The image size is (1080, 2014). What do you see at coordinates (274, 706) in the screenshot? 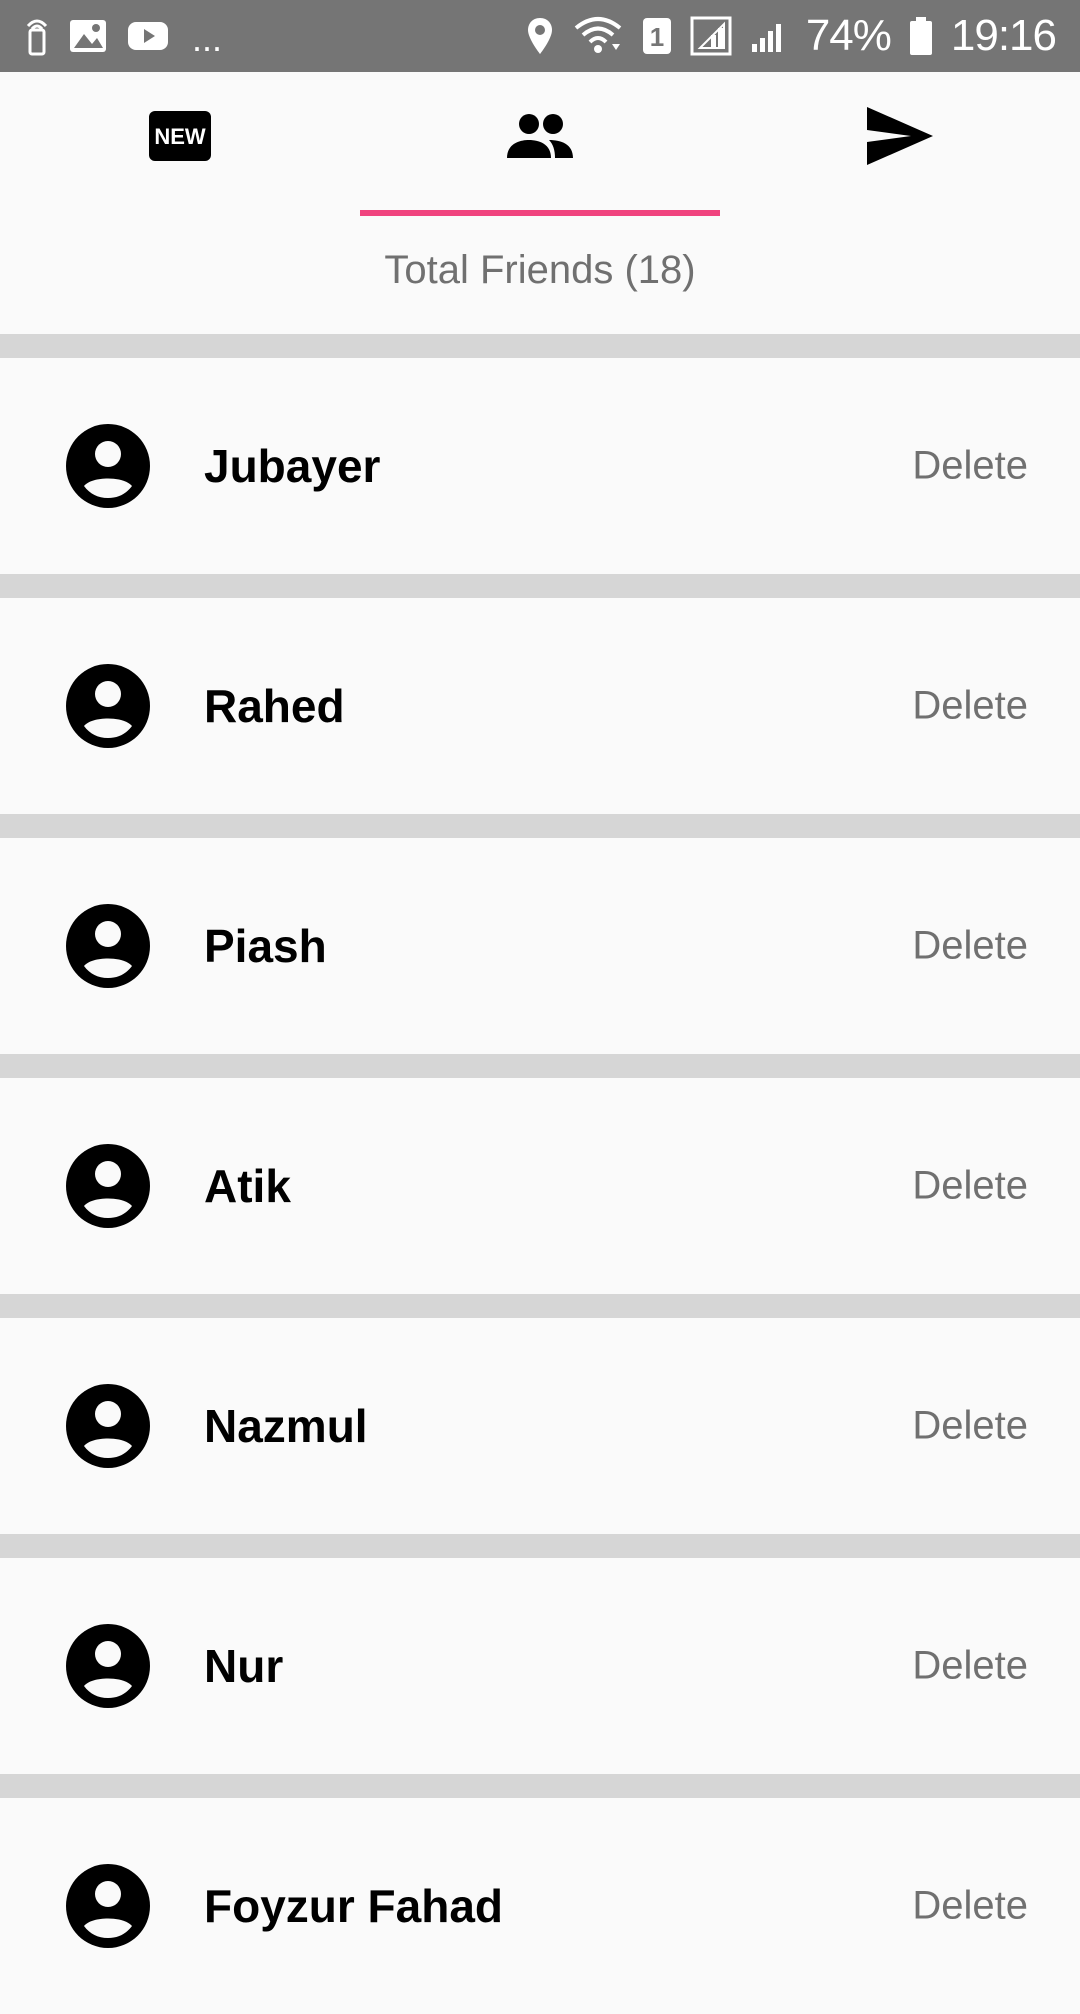
I see `friend-name: Rahed` at bounding box center [274, 706].